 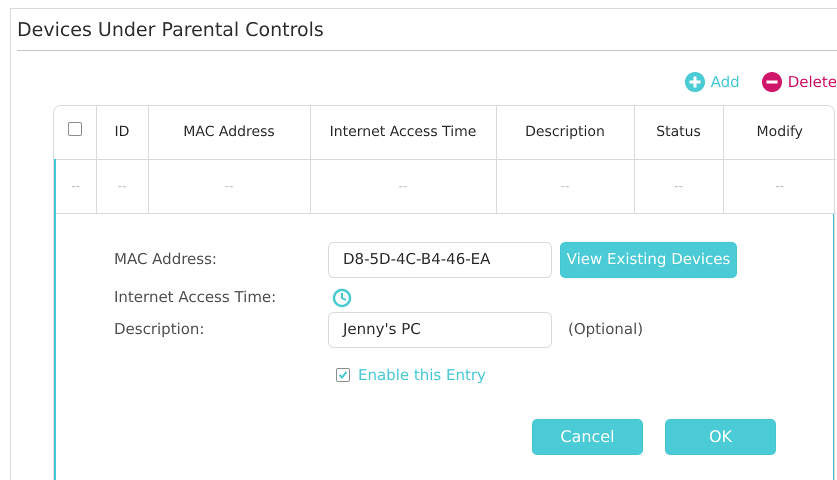 What do you see at coordinates (772, 82) in the screenshot?
I see `minus-circle-icon` at bounding box center [772, 82].